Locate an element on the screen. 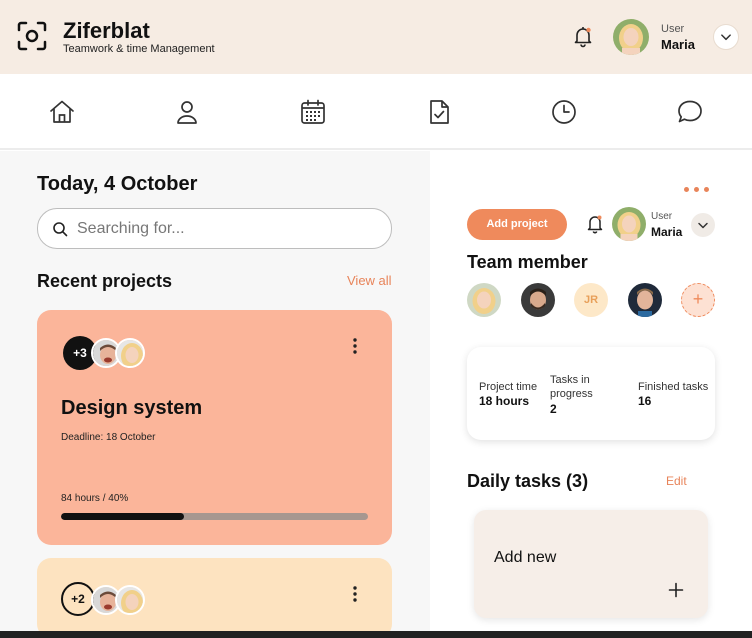 The height and width of the screenshot is (638, 752). team-title: Team member is located at coordinates (527, 262).